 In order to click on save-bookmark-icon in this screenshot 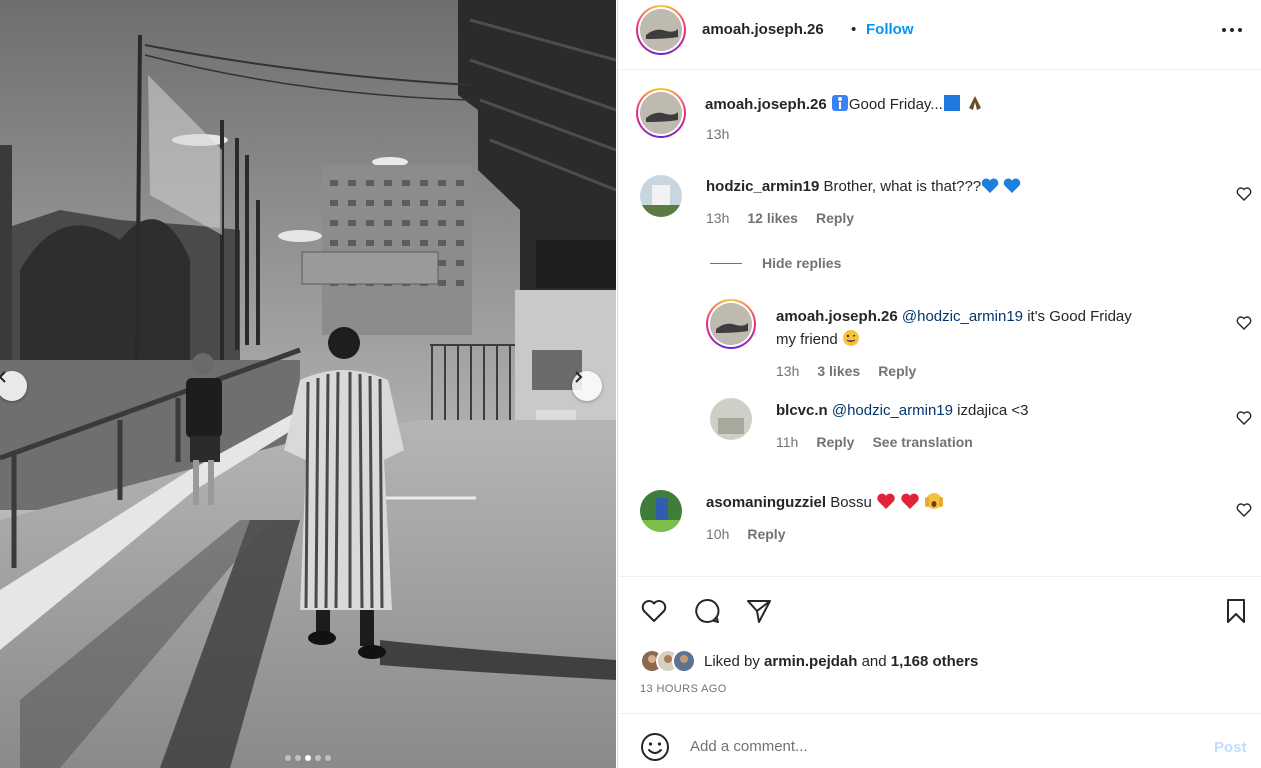, I will do `click(1236, 611)`.